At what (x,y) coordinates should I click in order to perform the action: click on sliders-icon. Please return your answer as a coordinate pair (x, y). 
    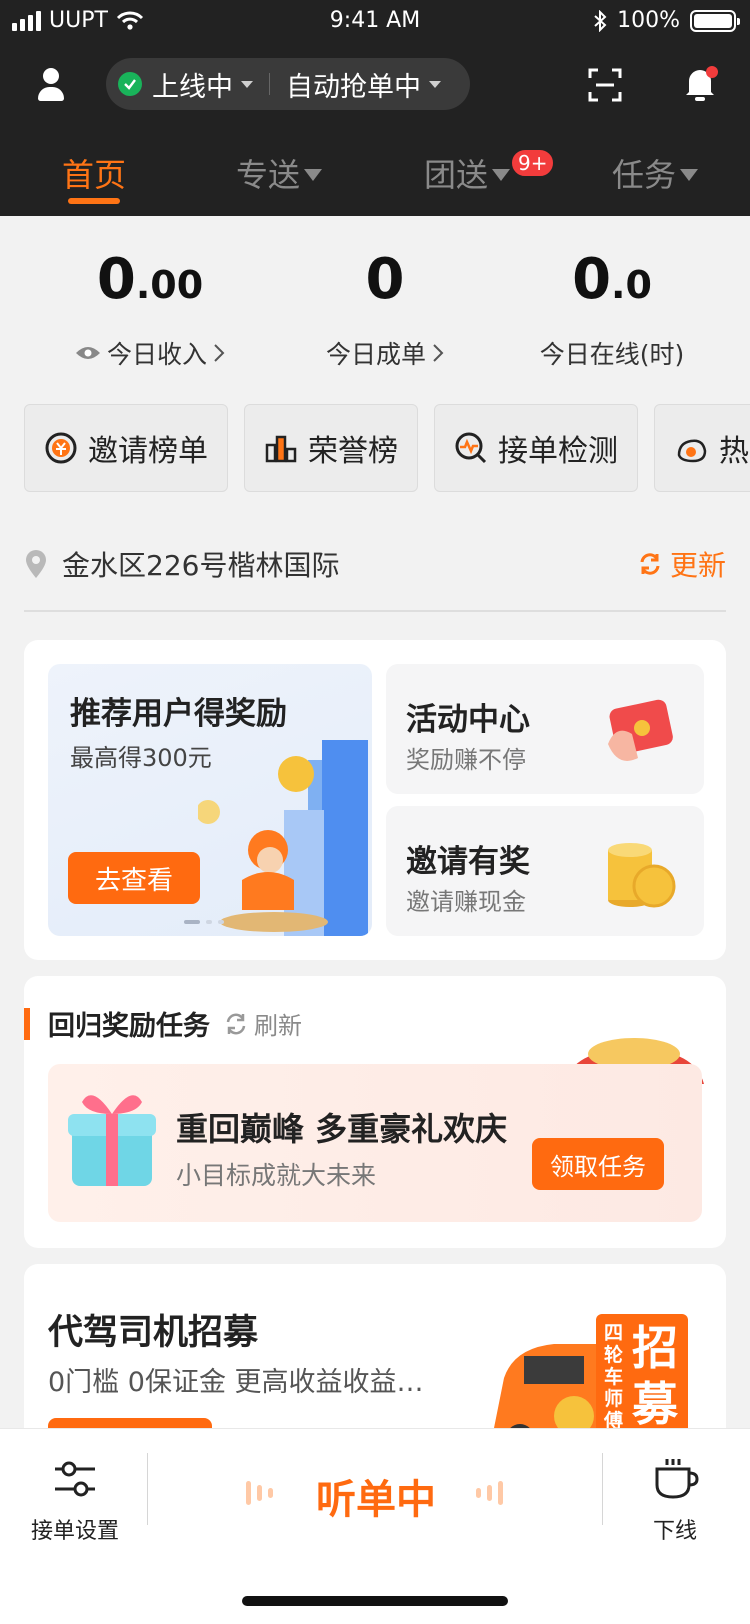
    Looking at the image, I should click on (75, 1479).